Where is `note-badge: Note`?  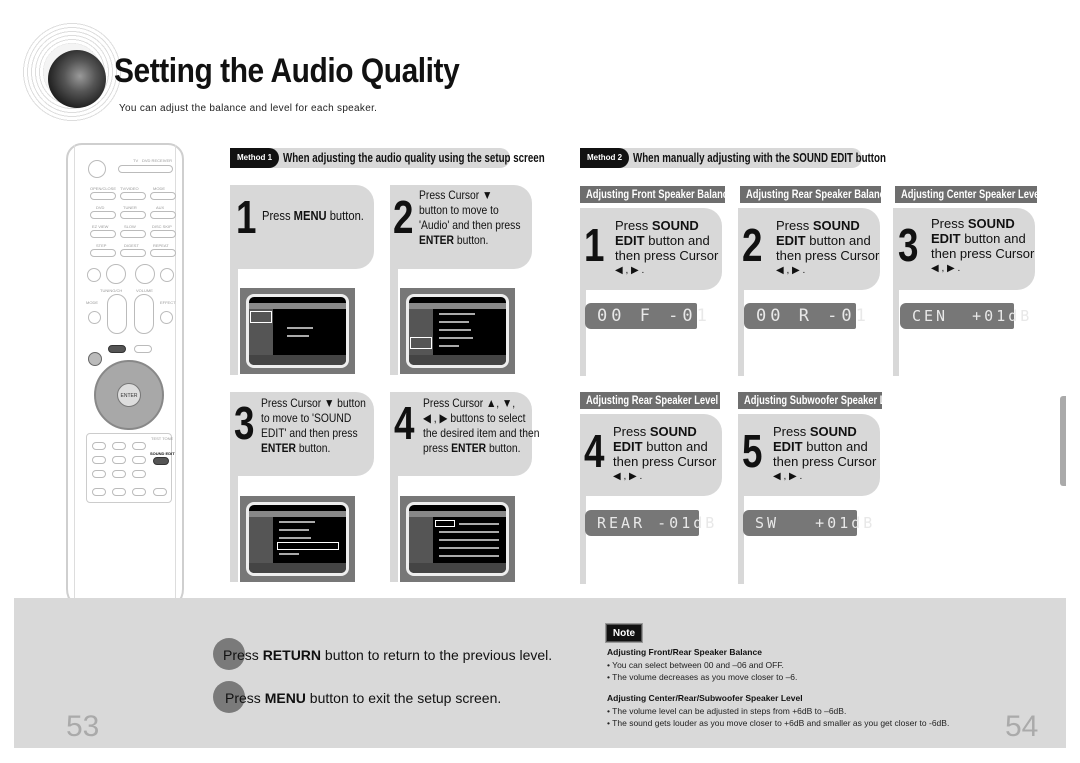 note-badge: Note is located at coordinates (624, 633).